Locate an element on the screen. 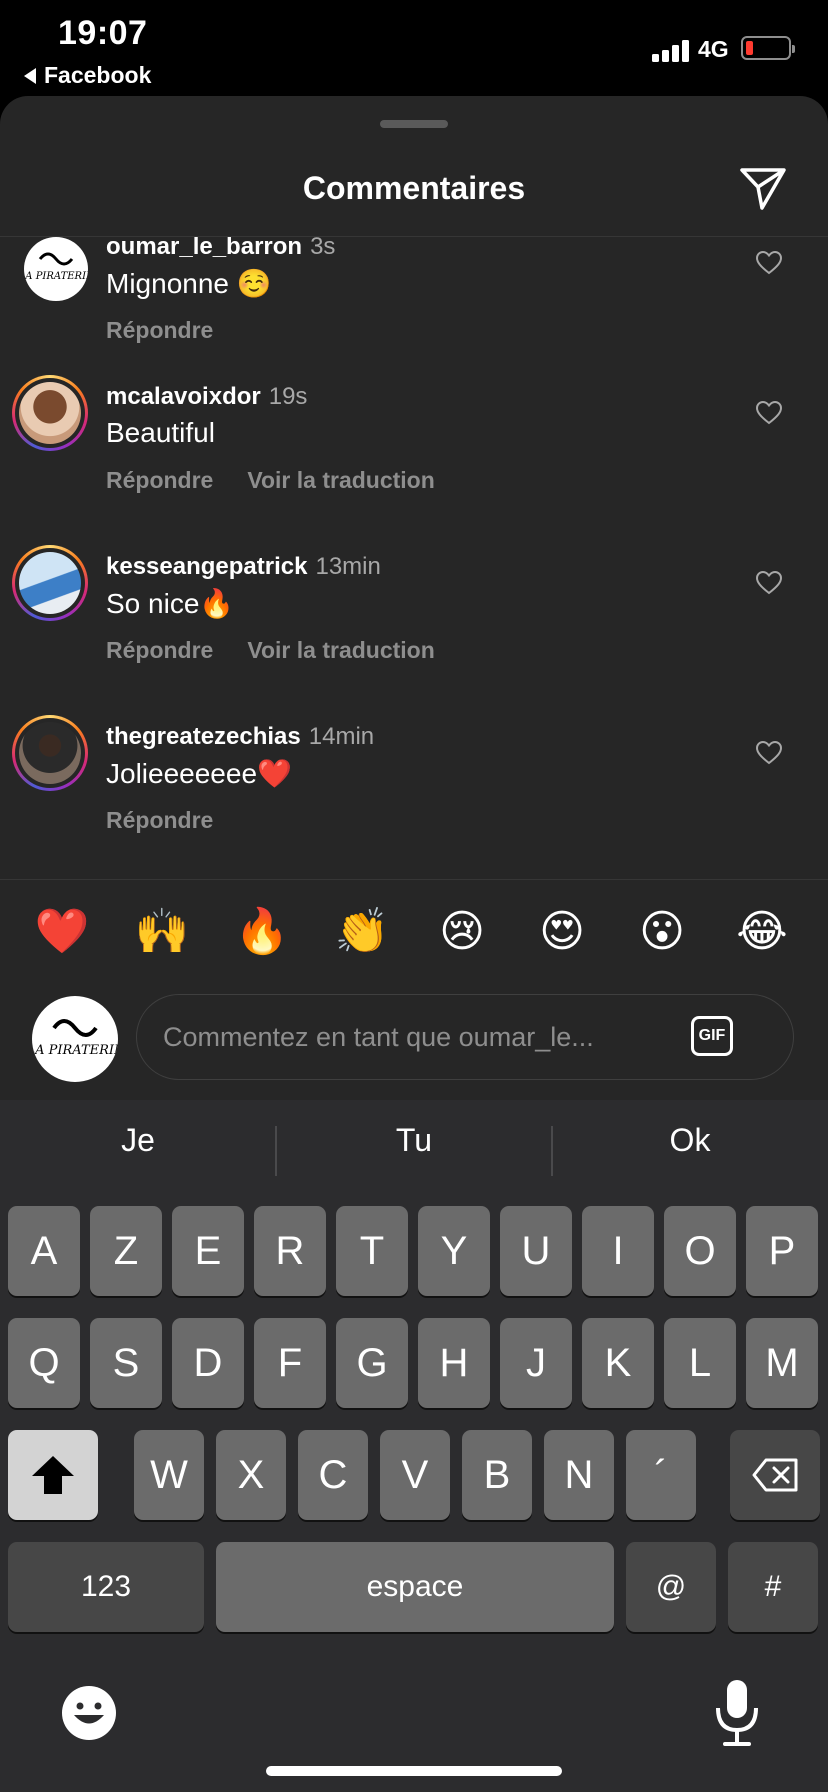  key-n: N is located at coordinates (579, 1475).